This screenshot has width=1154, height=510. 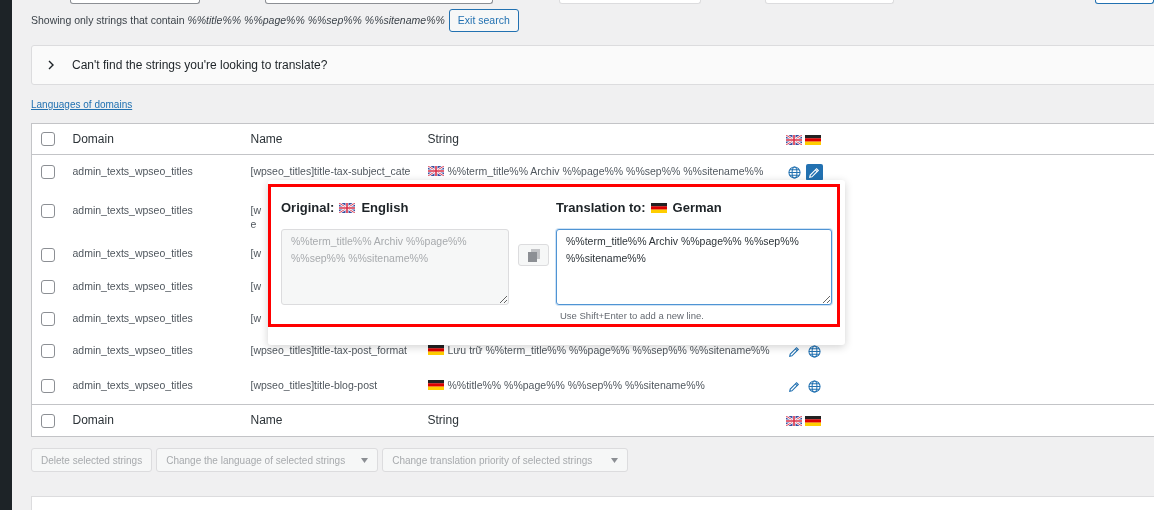 I want to click on exit-search-button: Exit search, so click(x=483, y=20).